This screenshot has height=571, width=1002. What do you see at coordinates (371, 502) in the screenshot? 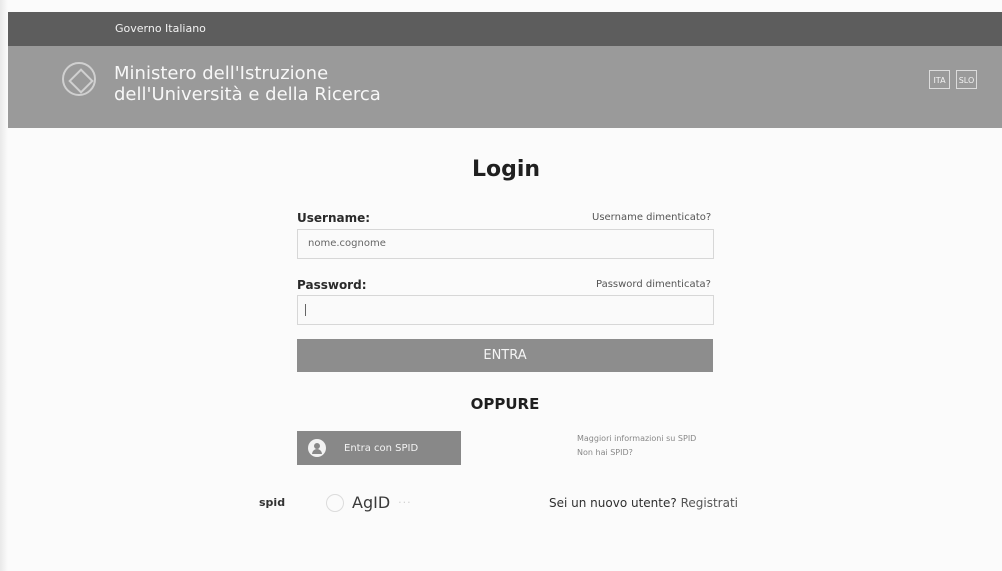
I see `agid-label: AgID` at bounding box center [371, 502].